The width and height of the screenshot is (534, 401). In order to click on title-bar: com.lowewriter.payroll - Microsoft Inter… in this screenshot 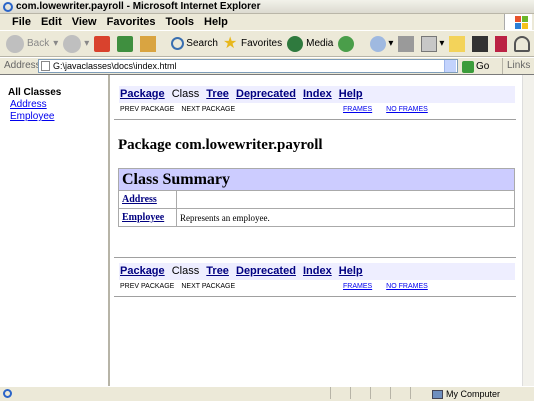, I will do `click(267, 7)`.